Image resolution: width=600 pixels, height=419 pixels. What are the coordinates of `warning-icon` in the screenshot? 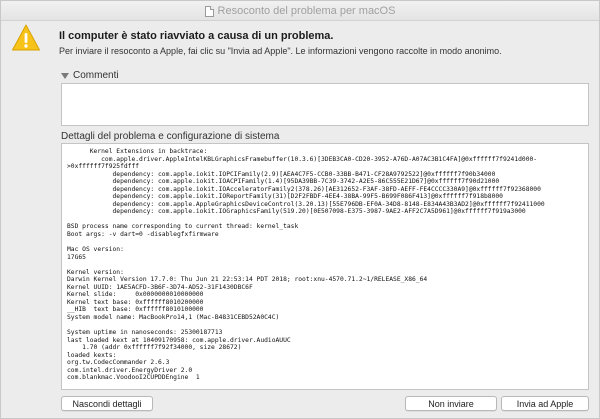 It's located at (26, 37).